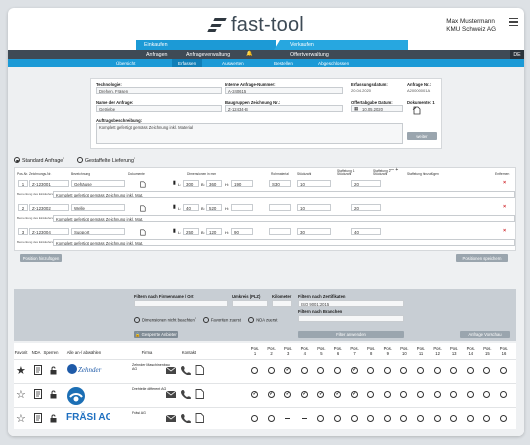  Describe the element at coordinates (333, 63) in the screenshot. I see `step-abgeschlossen: Abgeschlossen` at that location.